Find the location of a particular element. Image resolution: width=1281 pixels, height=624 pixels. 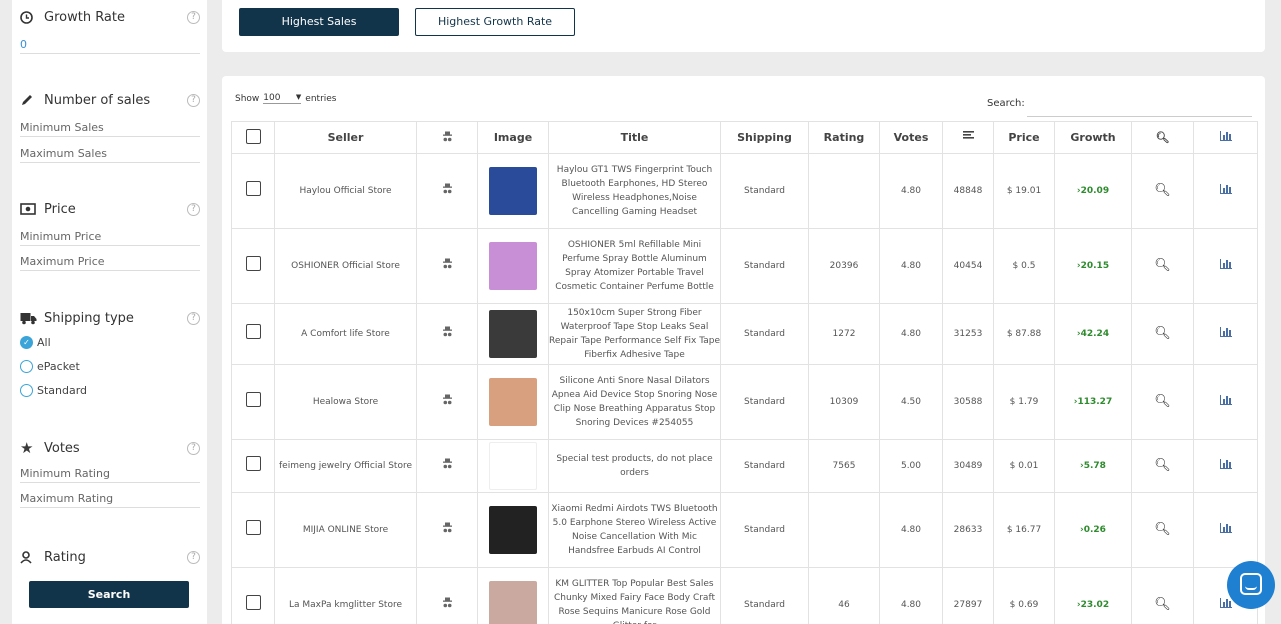

column-view: 🔍︎ is located at coordinates (1162, 137).